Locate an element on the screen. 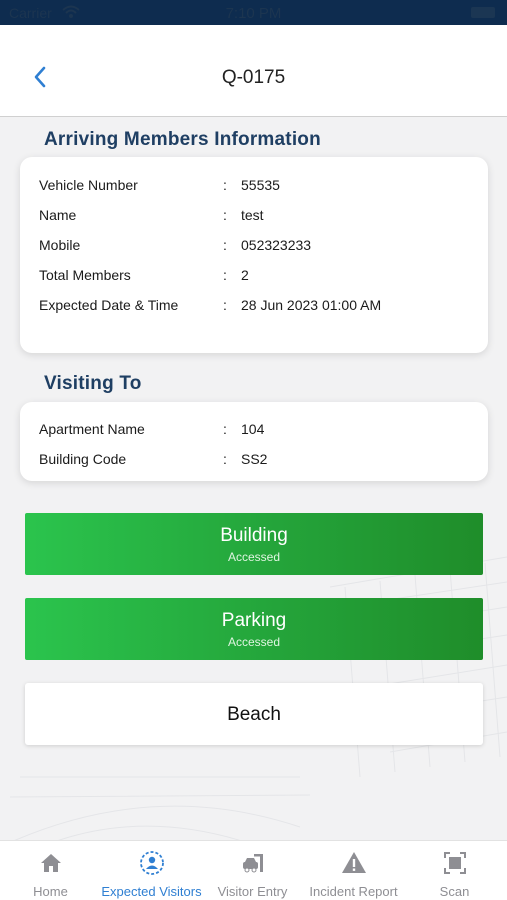 The image size is (507, 900). tab-incident-report-label: Incident Report is located at coordinates (353, 891).